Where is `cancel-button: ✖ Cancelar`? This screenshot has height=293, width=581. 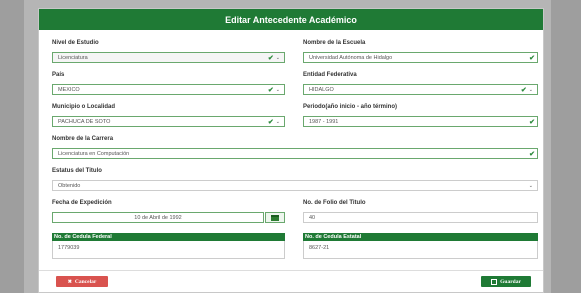
cancel-button: ✖ Cancelar is located at coordinates (82, 281).